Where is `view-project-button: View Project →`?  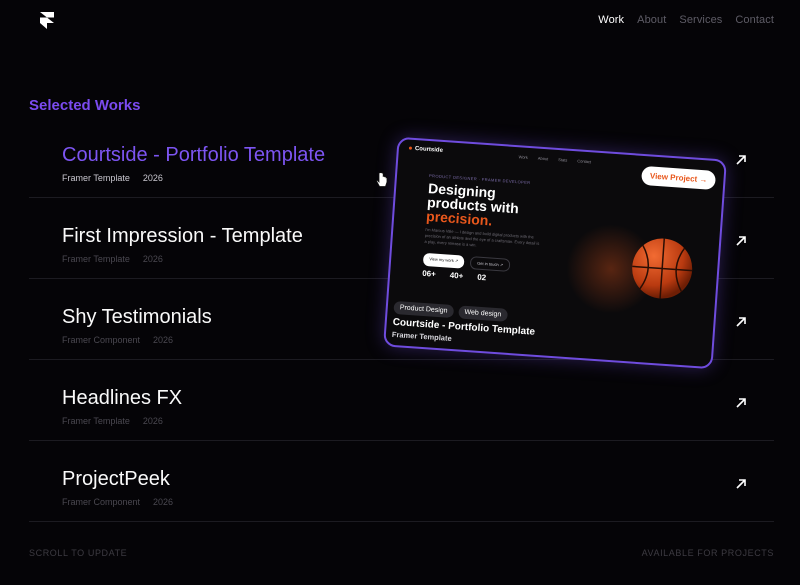 view-project-button: View Project → is located at coordinates (679, 177).